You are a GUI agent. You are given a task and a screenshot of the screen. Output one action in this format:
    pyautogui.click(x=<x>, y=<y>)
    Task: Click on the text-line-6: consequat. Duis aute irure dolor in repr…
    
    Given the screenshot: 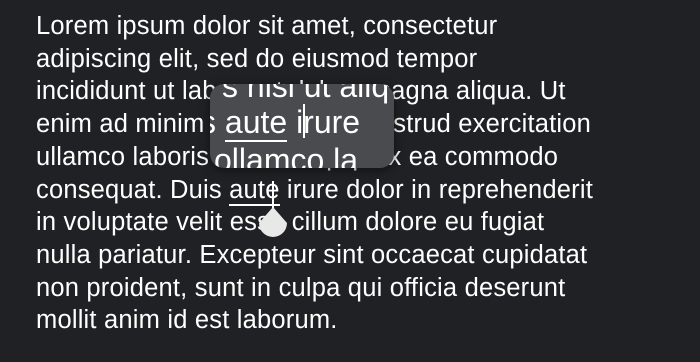 What is the action you would take?
    pyautogui.click(x=361, y=190)
    